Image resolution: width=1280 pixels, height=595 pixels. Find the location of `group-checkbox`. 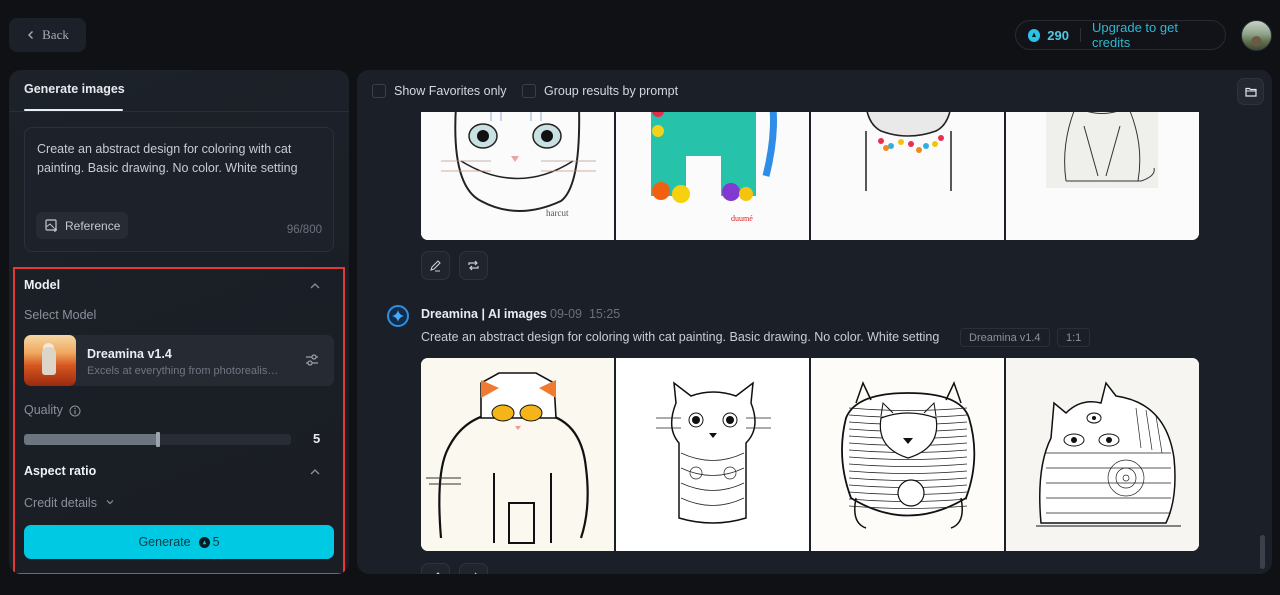

group-checkbox is located at coordinates (529, 91).